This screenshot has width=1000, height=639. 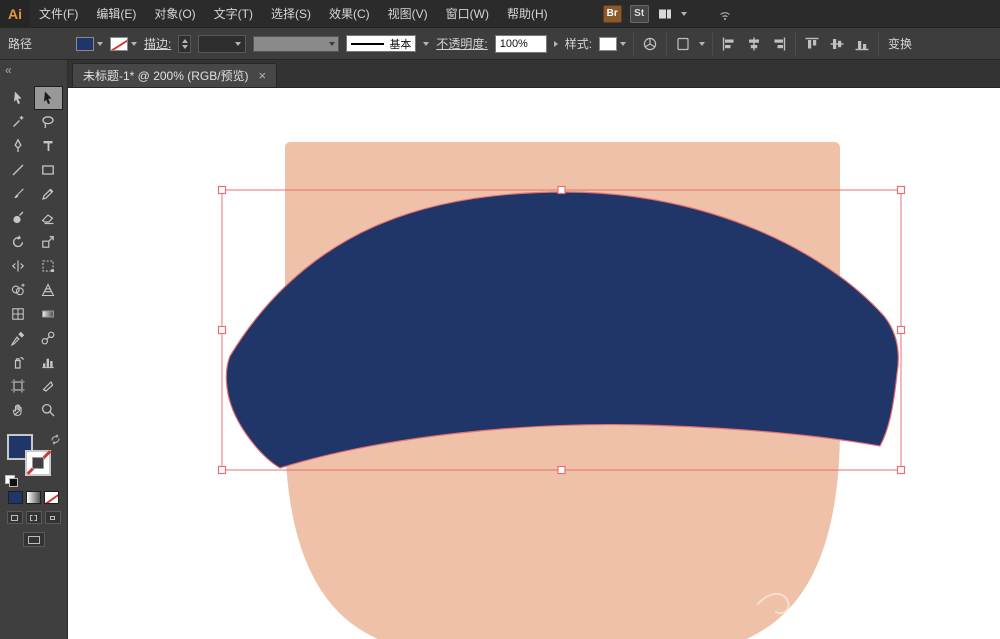 I want to click on stepper-down-icon, so click(x=184, y=46).